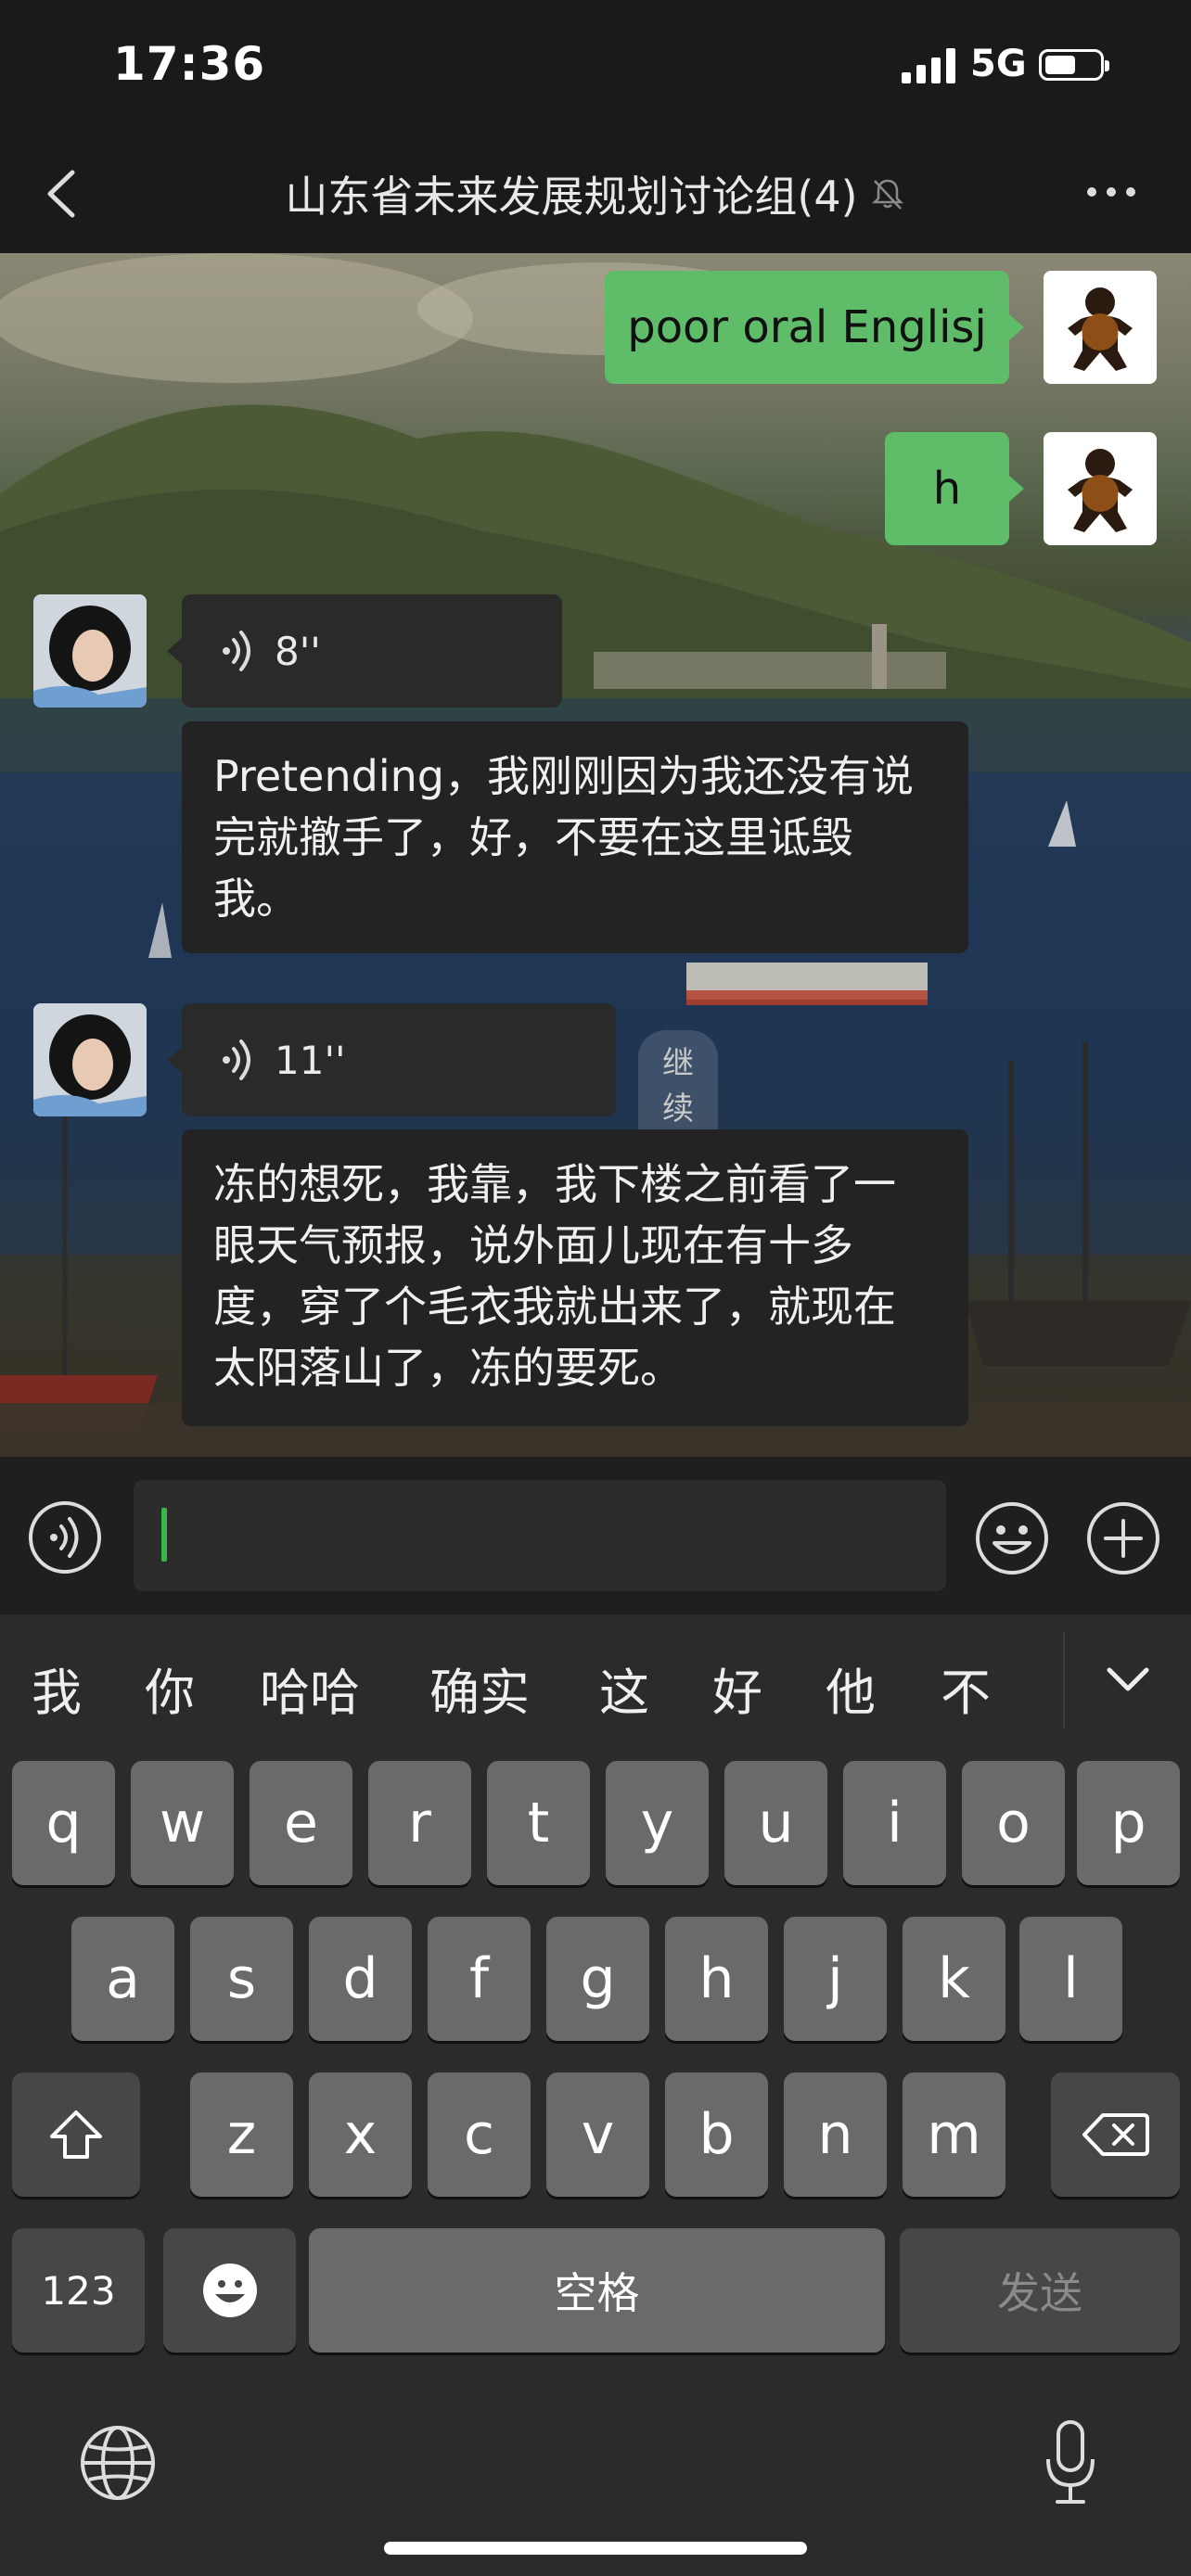 Image resolution: width=1191 pixels, height=2576 pixels. I want to click on key-b: b, so click(716, 2134).